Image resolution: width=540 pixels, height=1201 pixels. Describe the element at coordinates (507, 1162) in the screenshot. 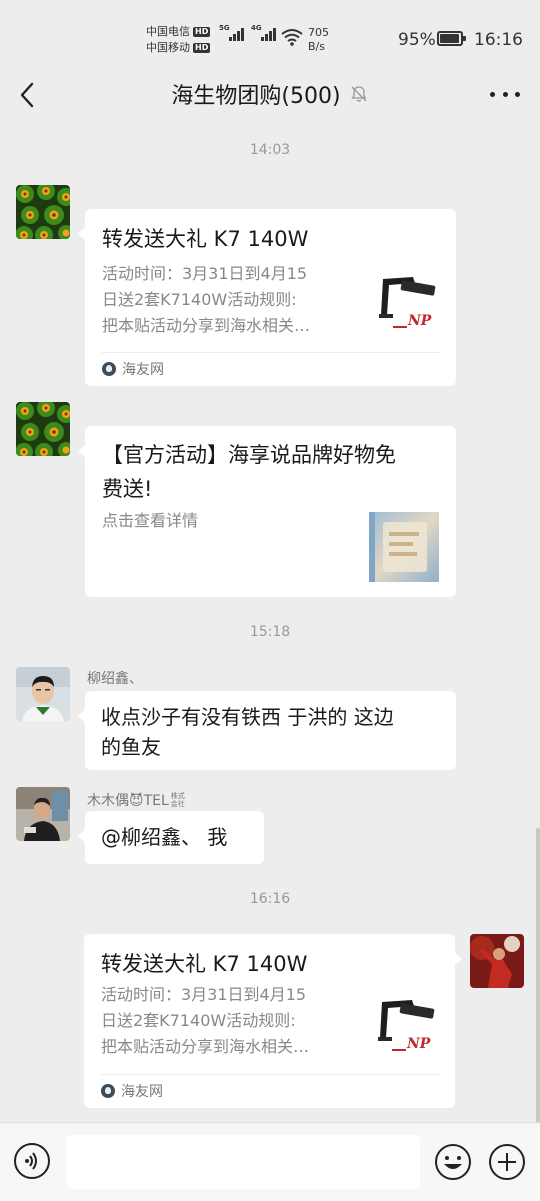

I see `plus-icon` at that location.